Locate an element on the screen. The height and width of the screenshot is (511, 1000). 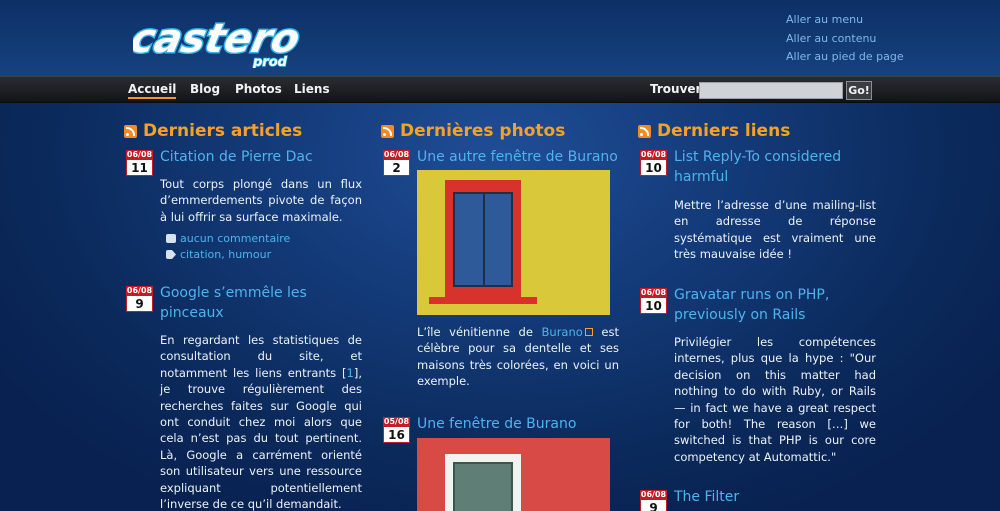
tag-link: humour is located at coordinates (249, 254).